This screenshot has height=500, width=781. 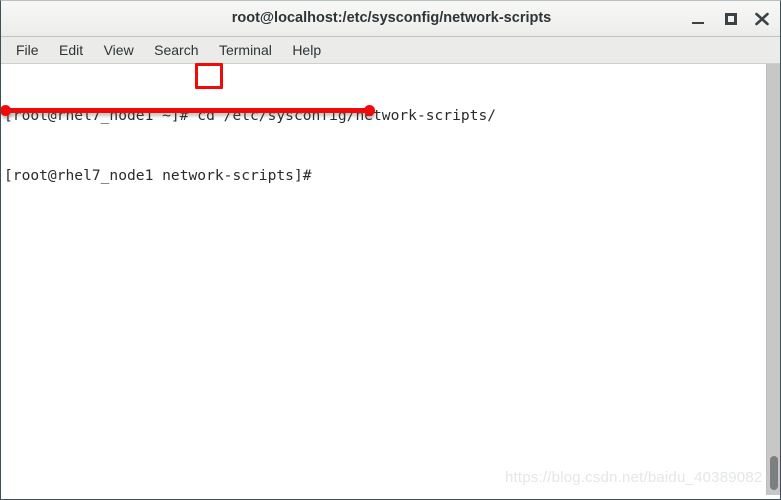 I want to click on annotation-dot-left, so click(x=6, y=110).